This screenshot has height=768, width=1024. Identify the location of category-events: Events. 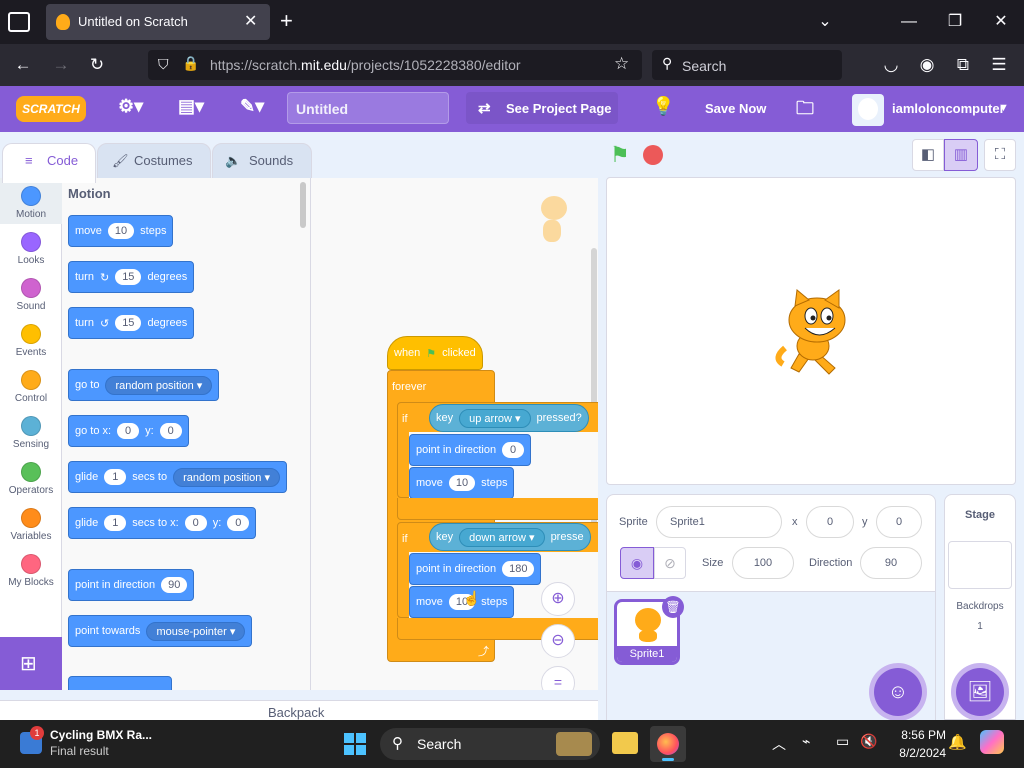
(31, 341).